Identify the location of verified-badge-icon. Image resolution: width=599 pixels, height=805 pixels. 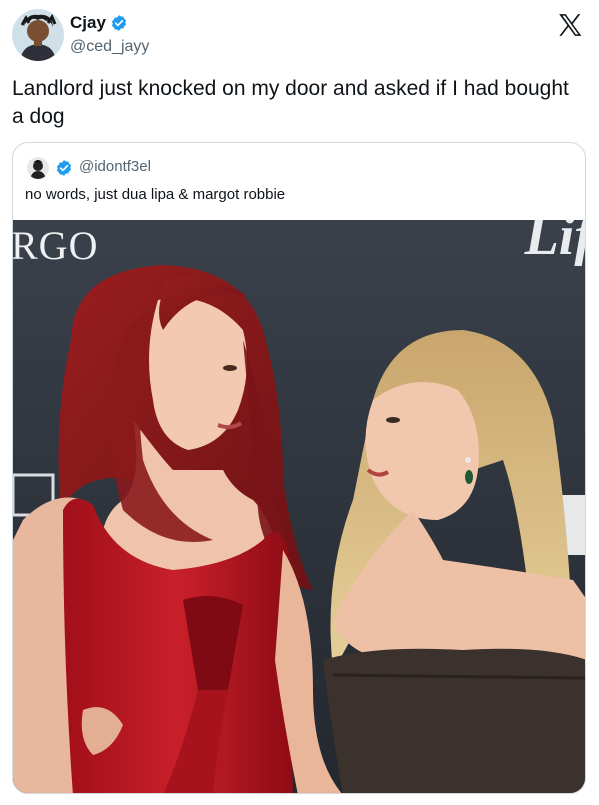
(119, 23).